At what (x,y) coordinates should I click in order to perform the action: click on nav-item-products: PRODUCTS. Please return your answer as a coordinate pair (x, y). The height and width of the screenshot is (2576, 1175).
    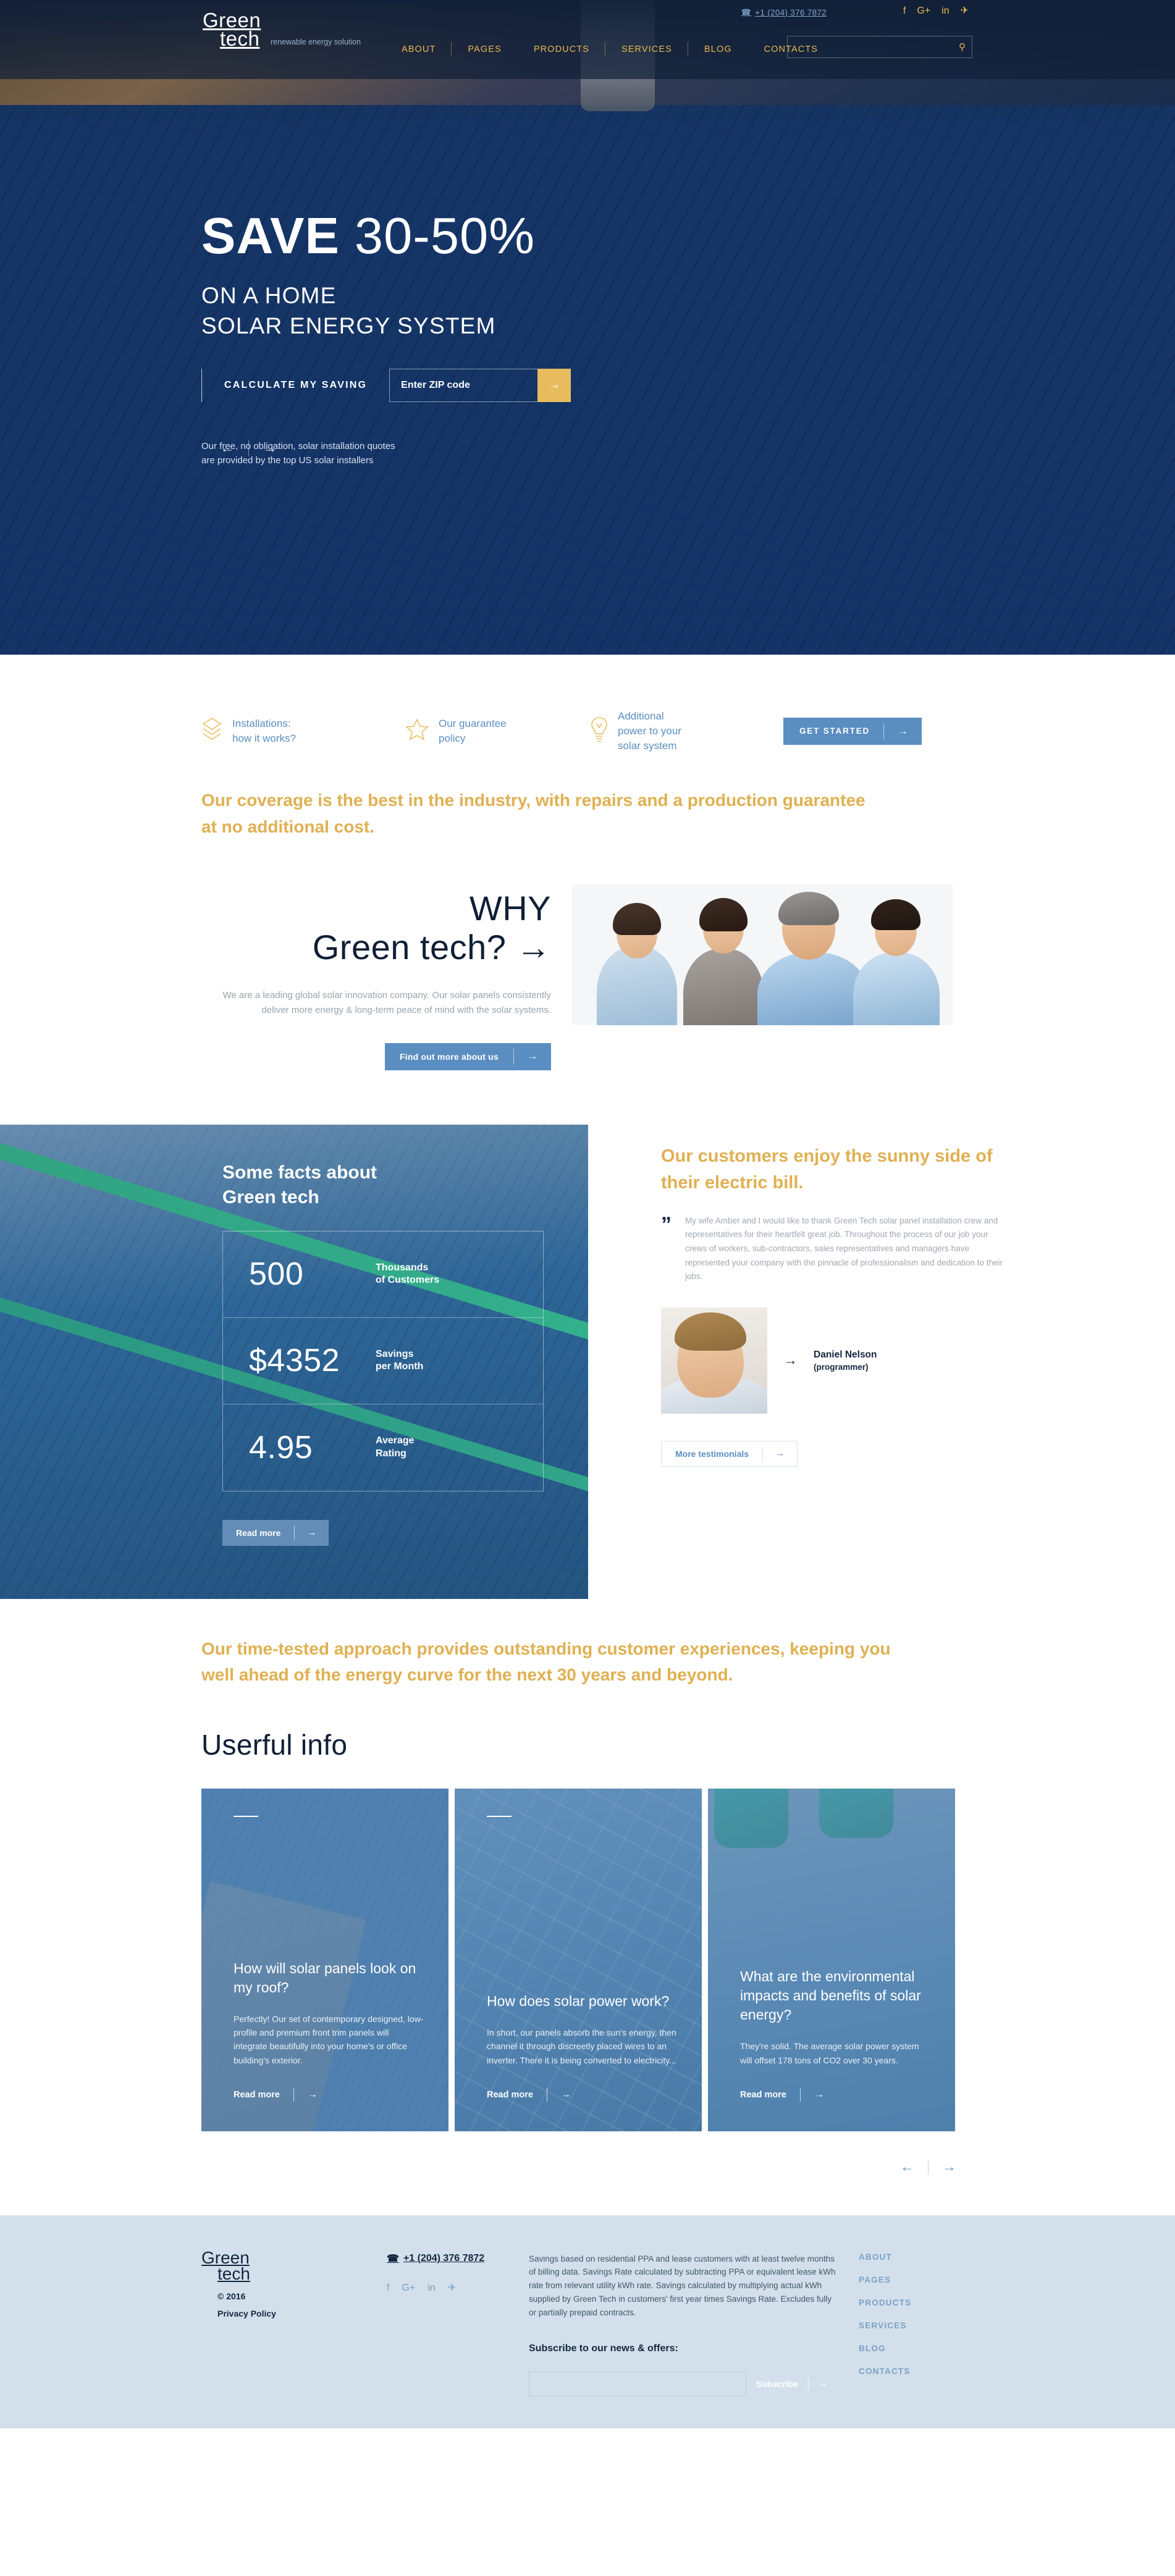
    Looking at the image, I should click on (562, 49).